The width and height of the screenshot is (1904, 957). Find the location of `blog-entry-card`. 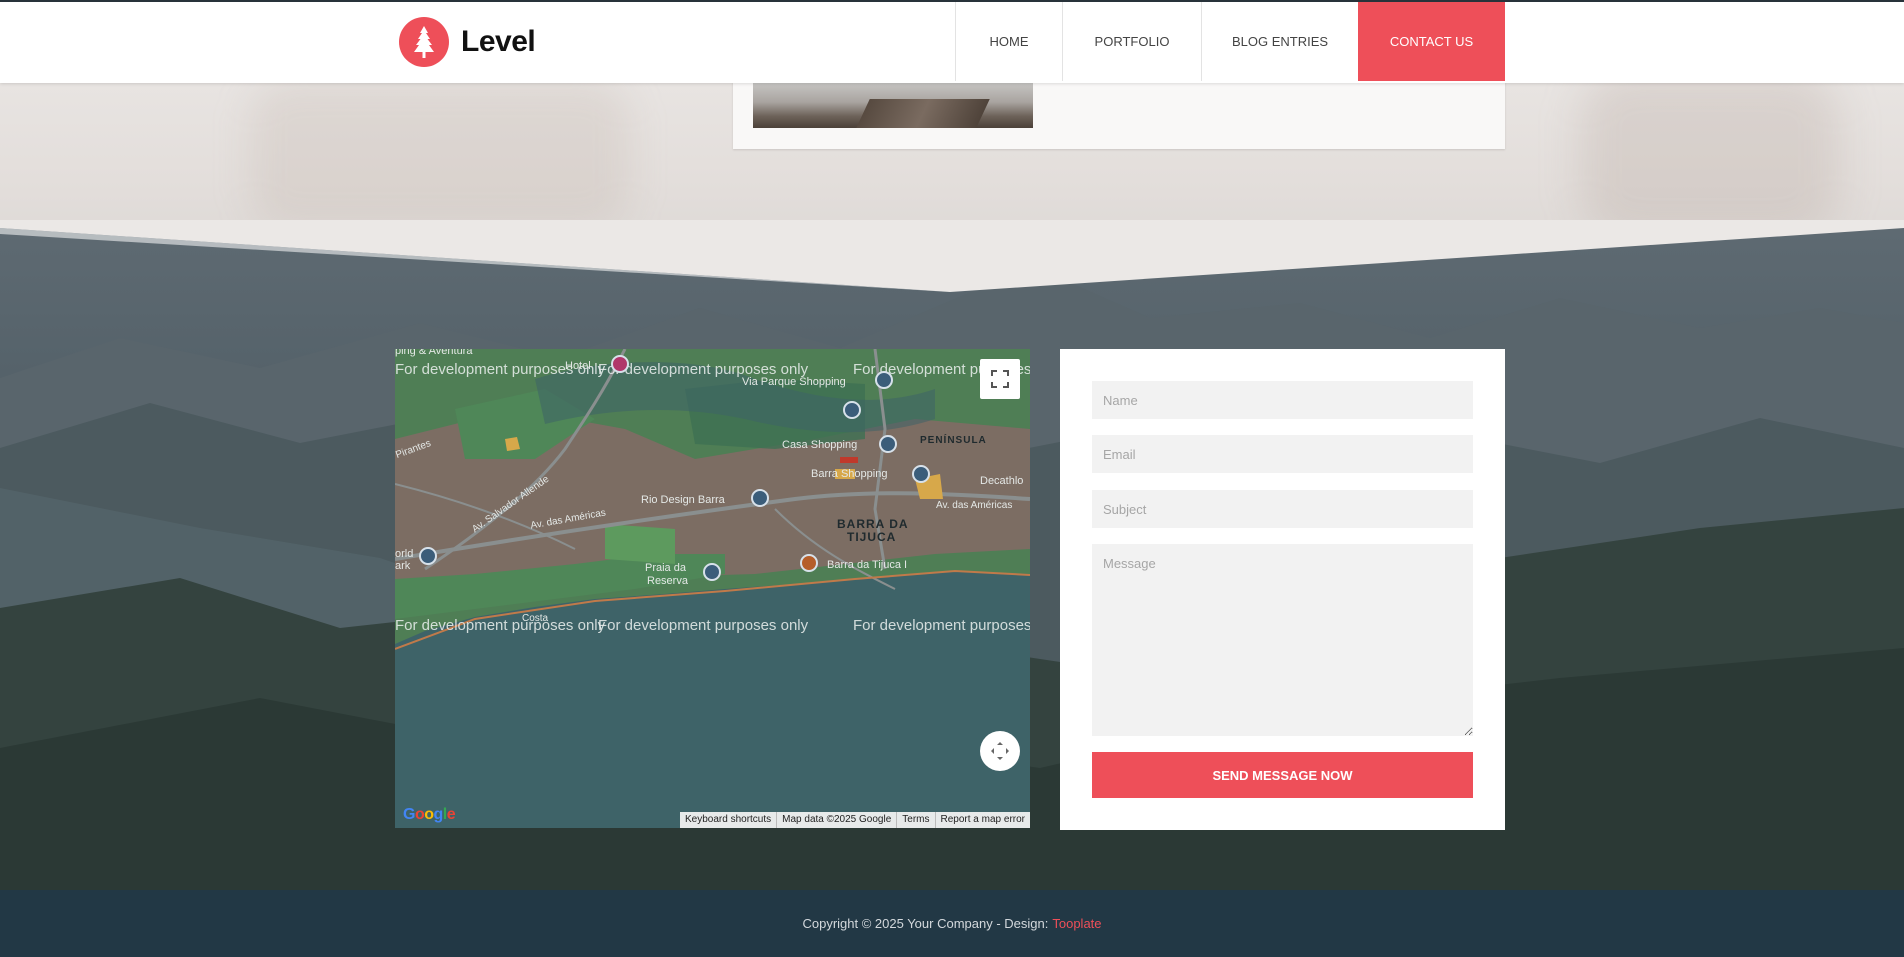

blog-entry-card is located at coordinates (1119, 115).